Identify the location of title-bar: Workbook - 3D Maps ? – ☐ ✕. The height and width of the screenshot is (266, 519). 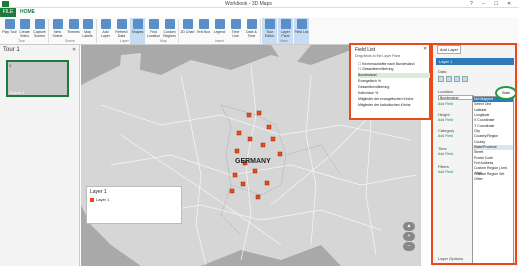
(259, 4).